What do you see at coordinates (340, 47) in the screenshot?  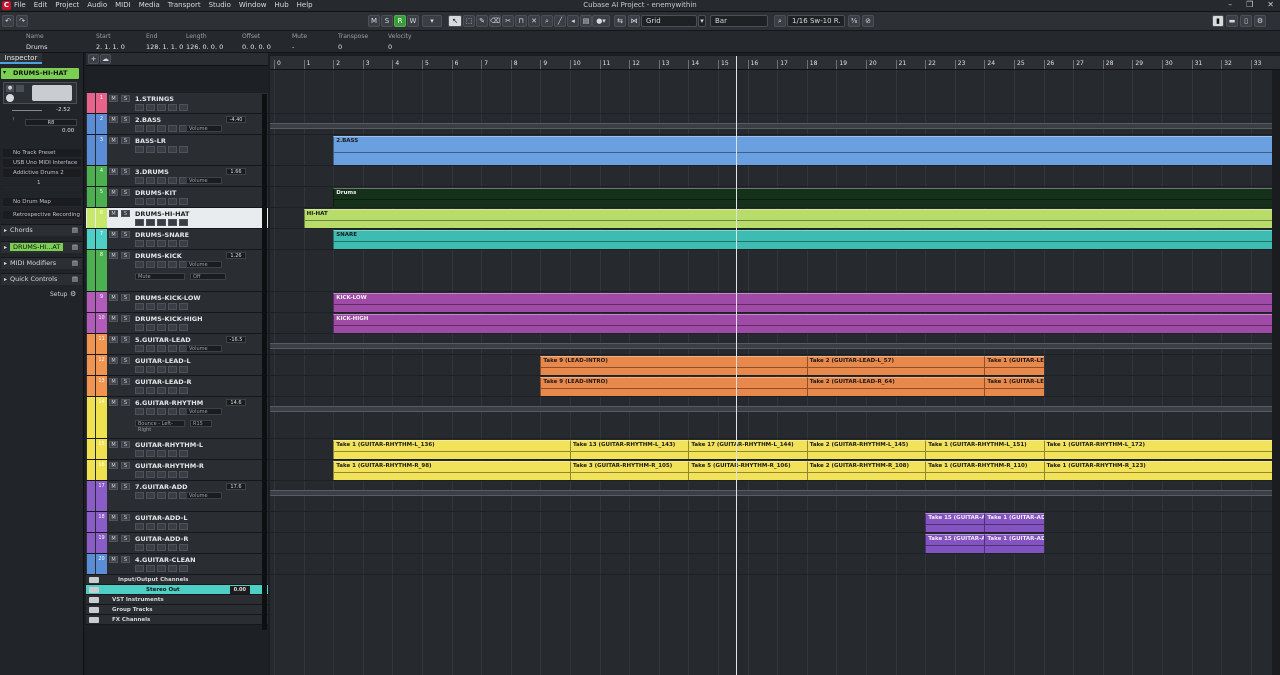 I see `info-transpose-value: 0` at bounding box center [340, 47].